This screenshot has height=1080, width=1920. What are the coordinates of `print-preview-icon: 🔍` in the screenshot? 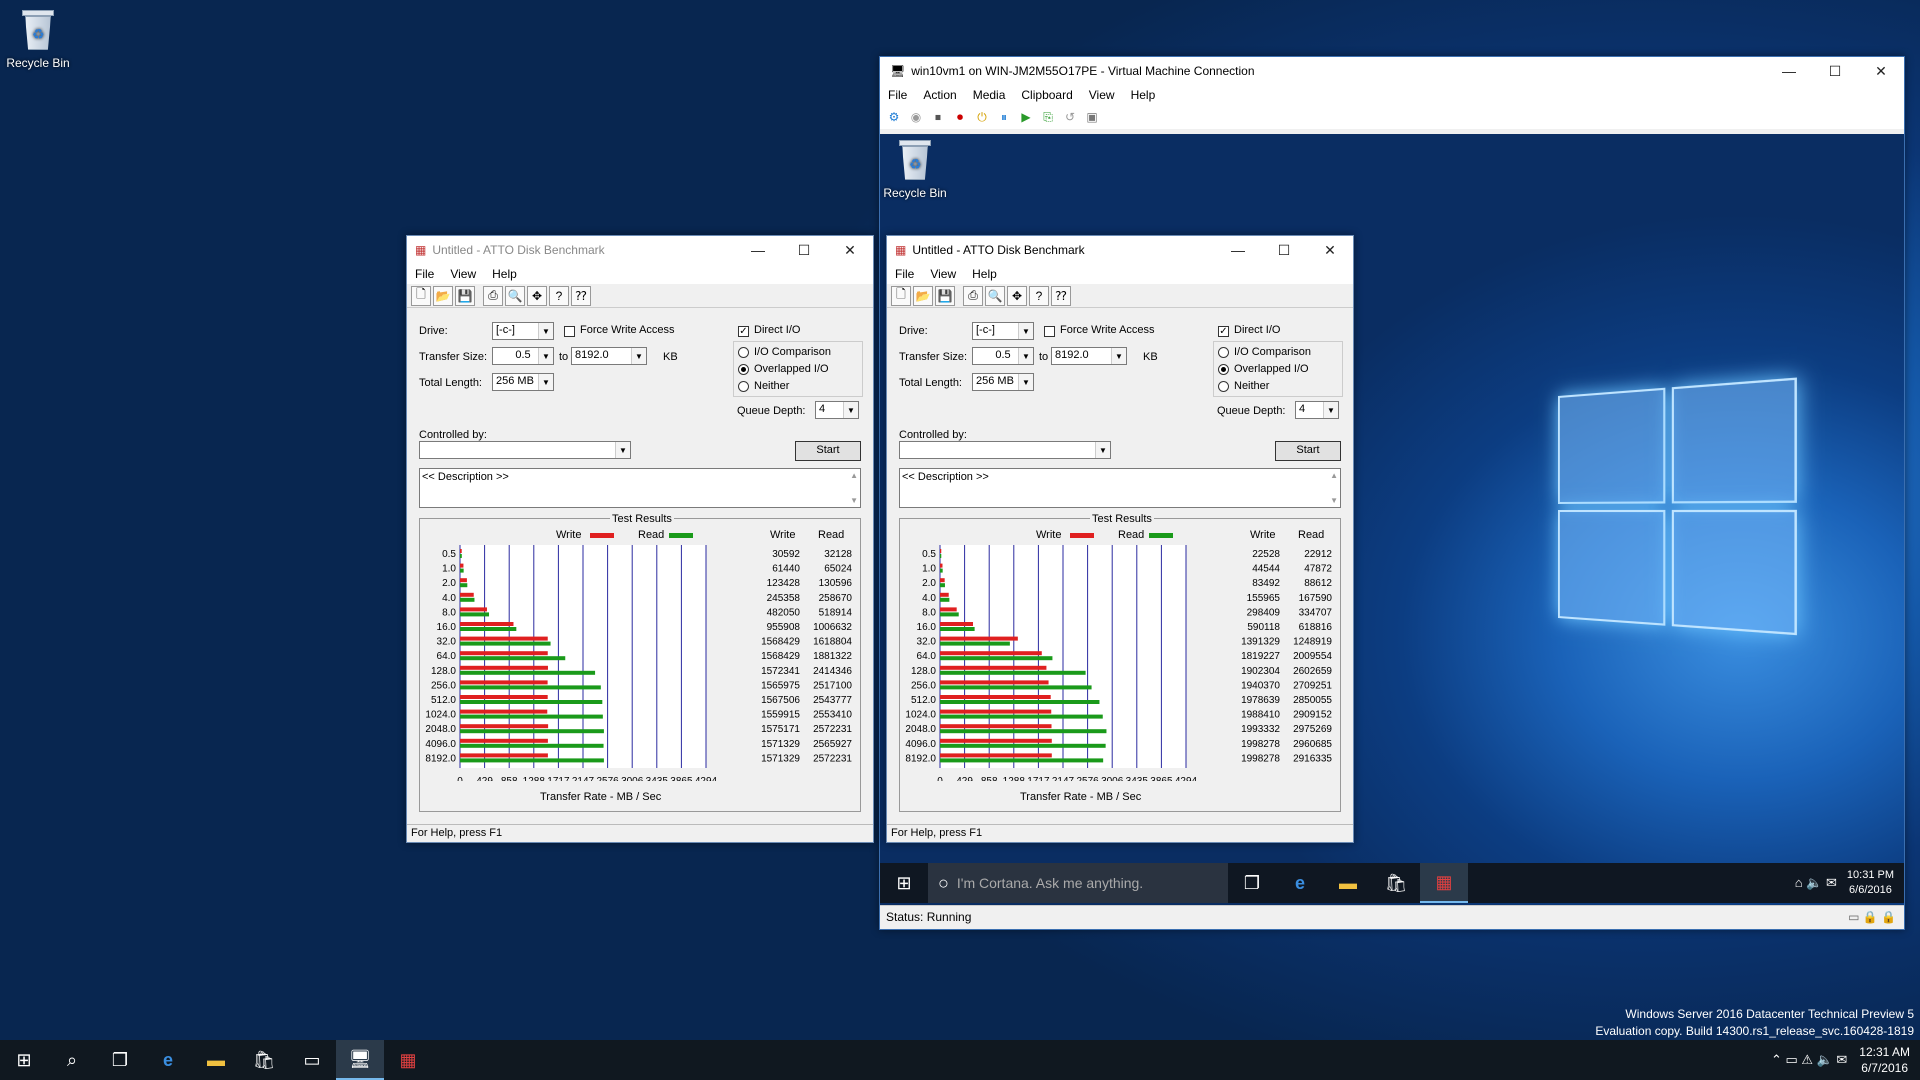 It's located at (995, 296).